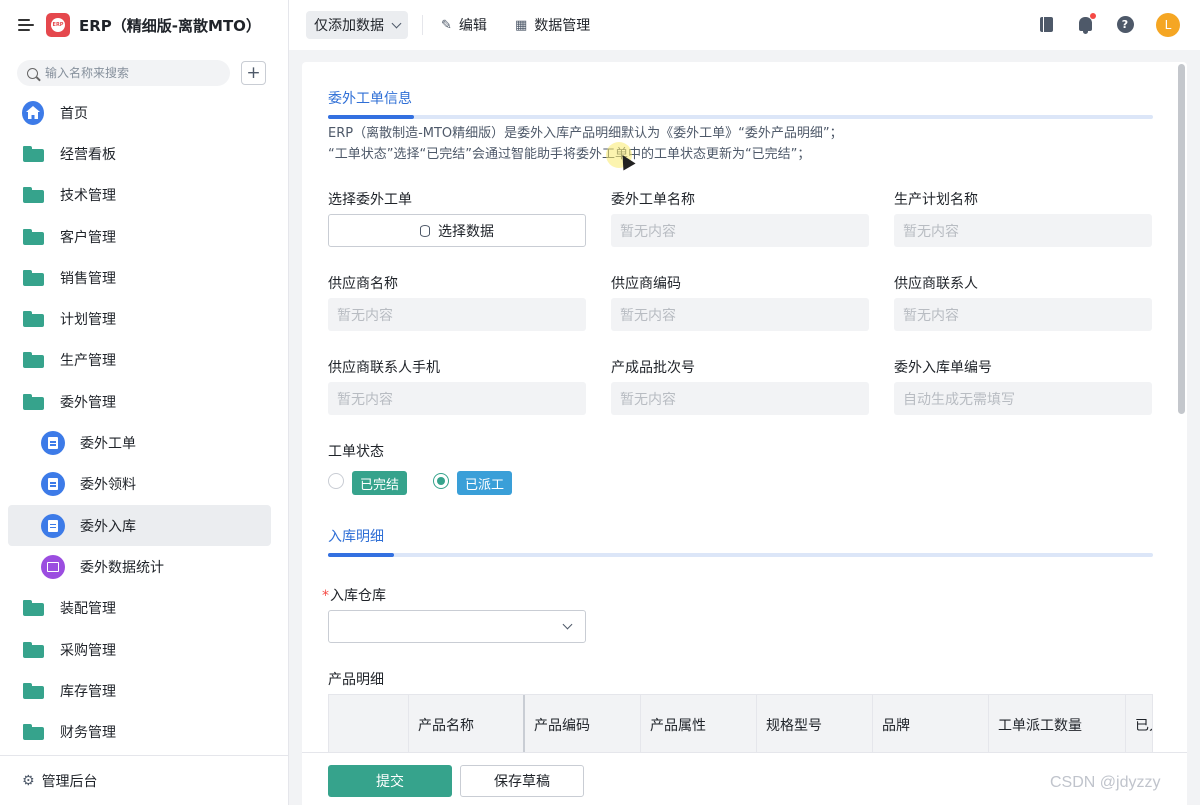 The image size is (1200, 805). I want to click on select-data-button: 选择数据, so click(457, 230).